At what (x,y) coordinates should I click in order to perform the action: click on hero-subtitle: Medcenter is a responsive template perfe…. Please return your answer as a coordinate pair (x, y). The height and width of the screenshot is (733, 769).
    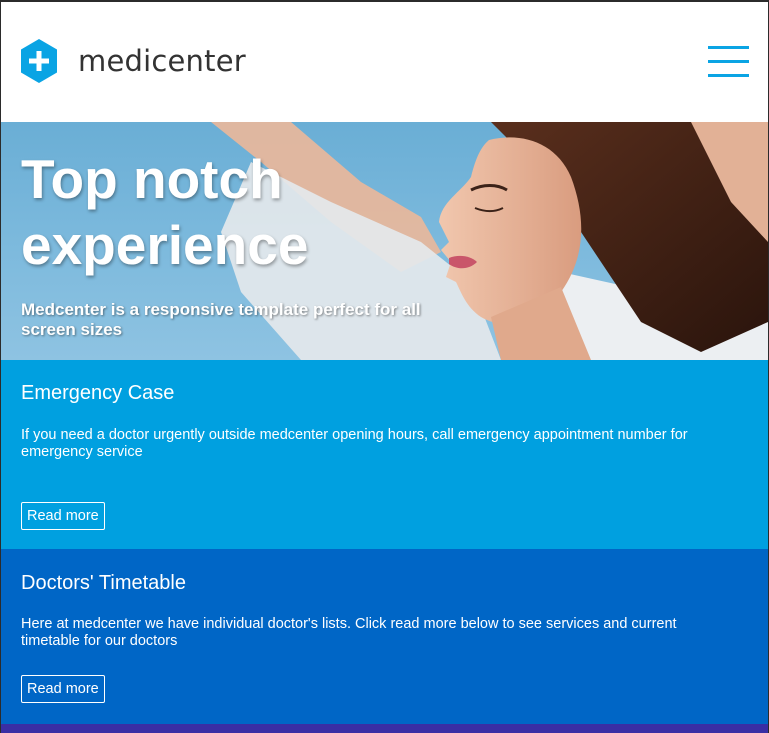
    Looking at the image, I should click on (221, 319).